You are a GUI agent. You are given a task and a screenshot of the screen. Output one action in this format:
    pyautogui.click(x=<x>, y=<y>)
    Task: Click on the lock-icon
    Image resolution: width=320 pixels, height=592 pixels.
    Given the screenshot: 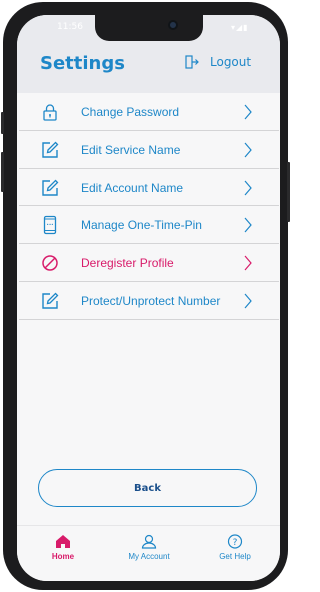 What is the action you would take?
    pyautogui.click(x=50, y=112)
    